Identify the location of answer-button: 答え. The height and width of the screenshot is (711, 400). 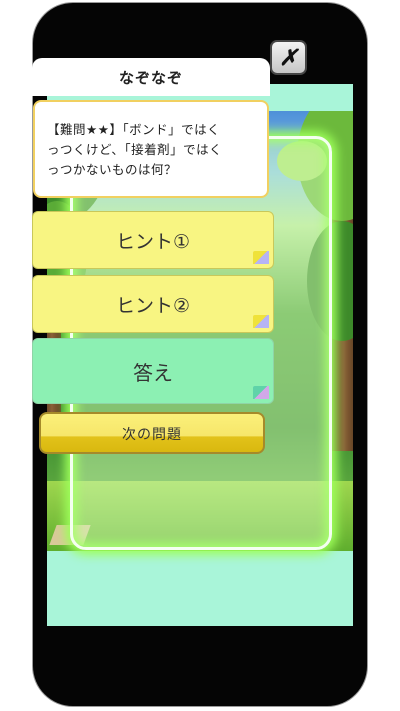
(153, 371).